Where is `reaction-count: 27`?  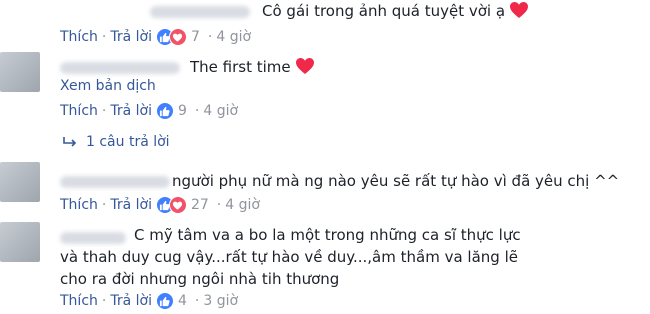 reaction-count: 27 is located at coordinates (199, 205).